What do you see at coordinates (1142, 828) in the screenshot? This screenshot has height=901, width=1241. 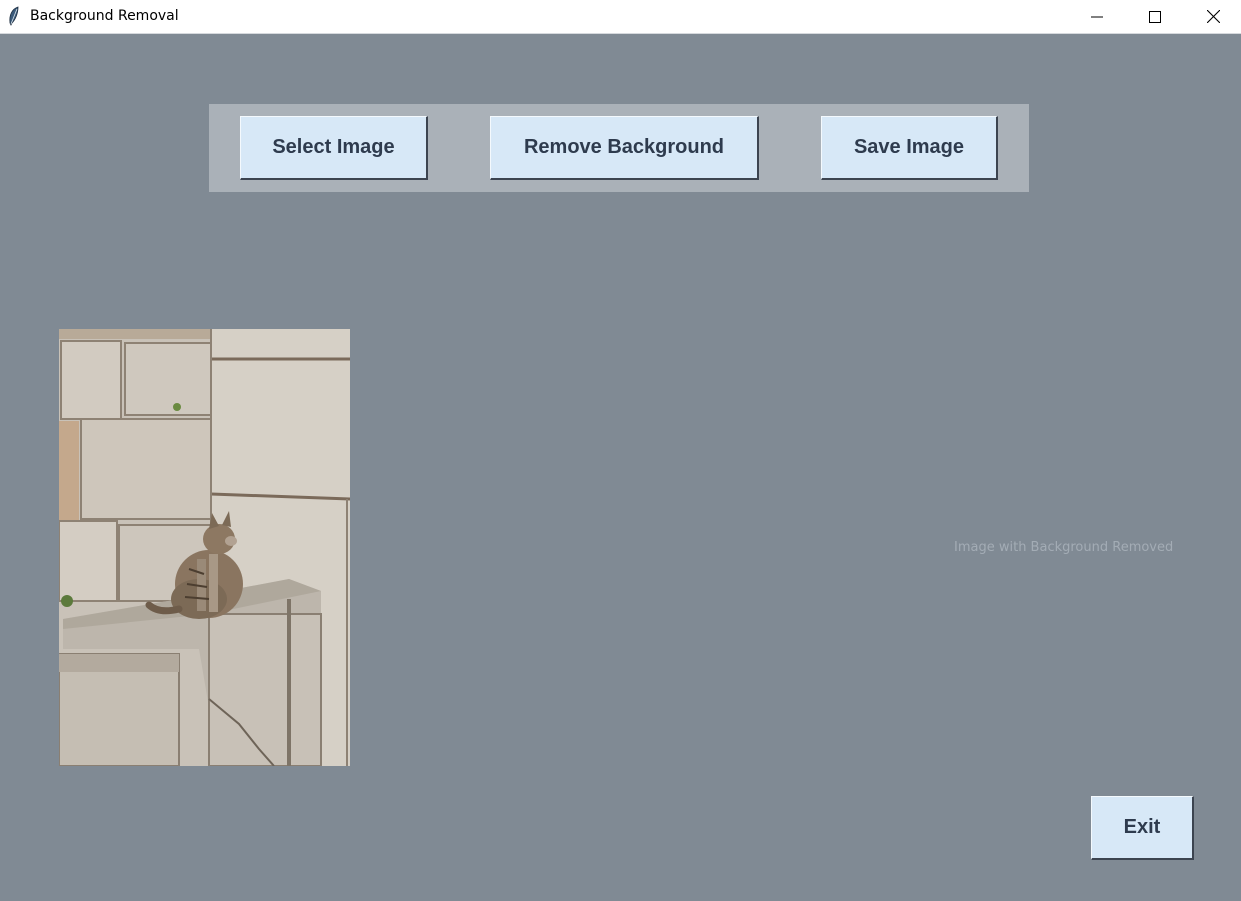 I see `exit-button: Exit` at bounding box center [1142, 828].